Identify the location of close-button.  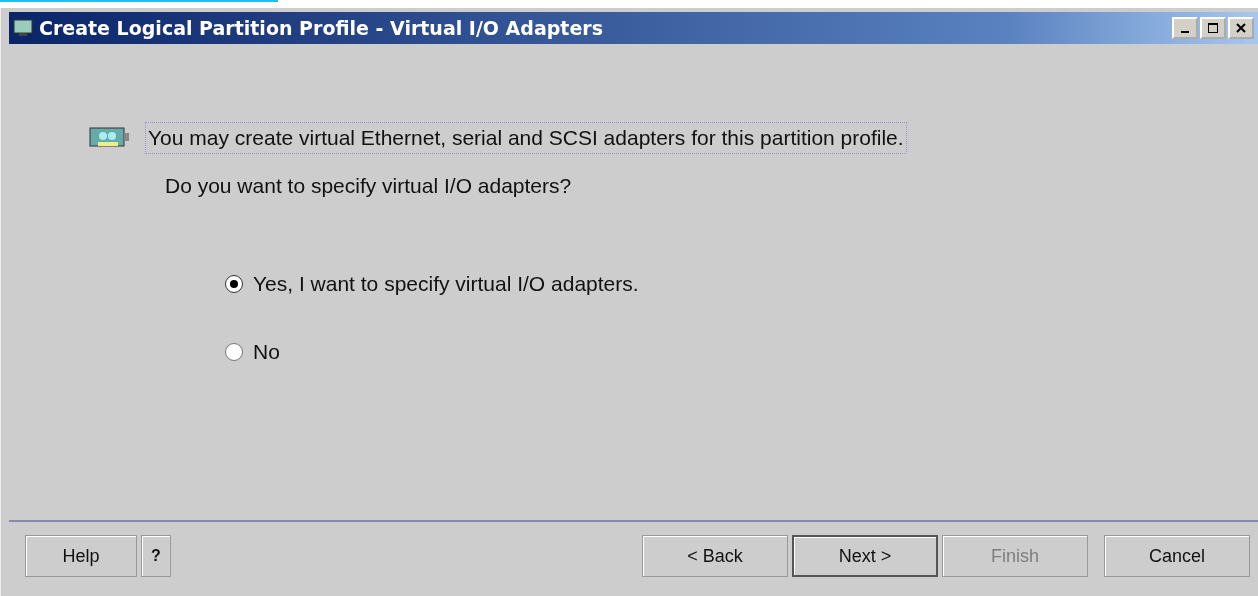
(1241, 28).